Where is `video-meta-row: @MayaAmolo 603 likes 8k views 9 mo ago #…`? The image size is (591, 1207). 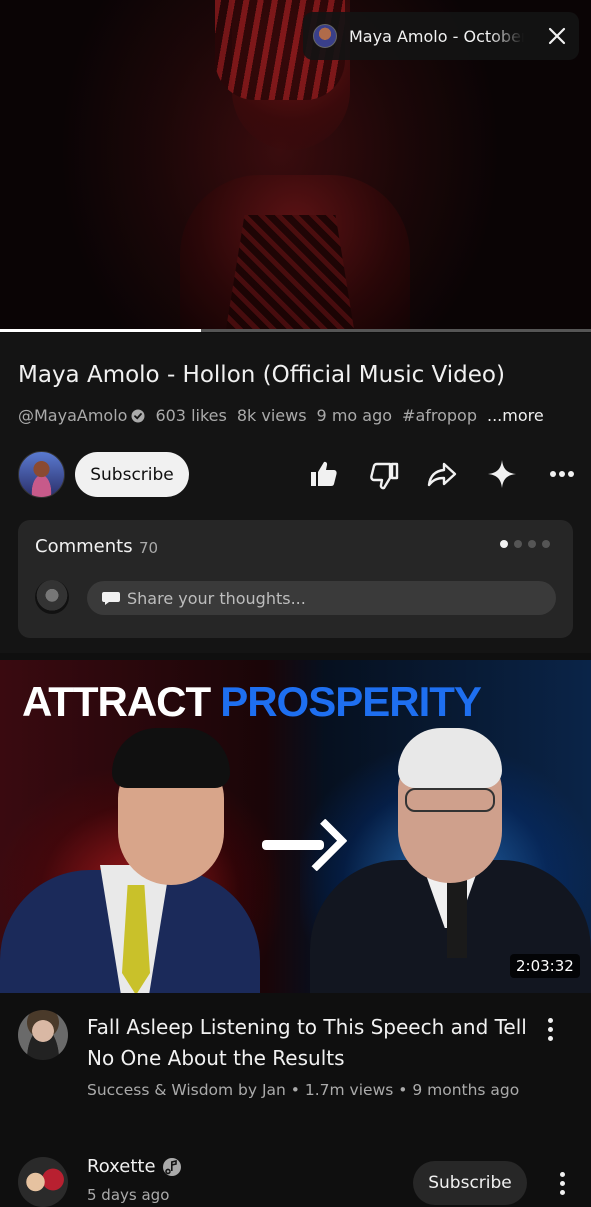 video-meta-row: @MayaAmolo 603 likes 8k views 9 mo ago #… is located at coordinates (286, 415).